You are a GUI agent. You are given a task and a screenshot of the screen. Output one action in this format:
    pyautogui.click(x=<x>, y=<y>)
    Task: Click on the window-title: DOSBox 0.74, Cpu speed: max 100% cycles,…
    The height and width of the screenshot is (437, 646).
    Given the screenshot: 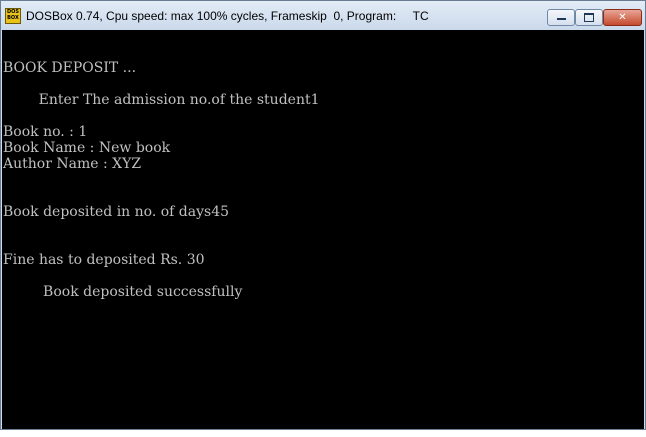 What is the action you would take?
    pyautogui.click(x=227, y=16)
    